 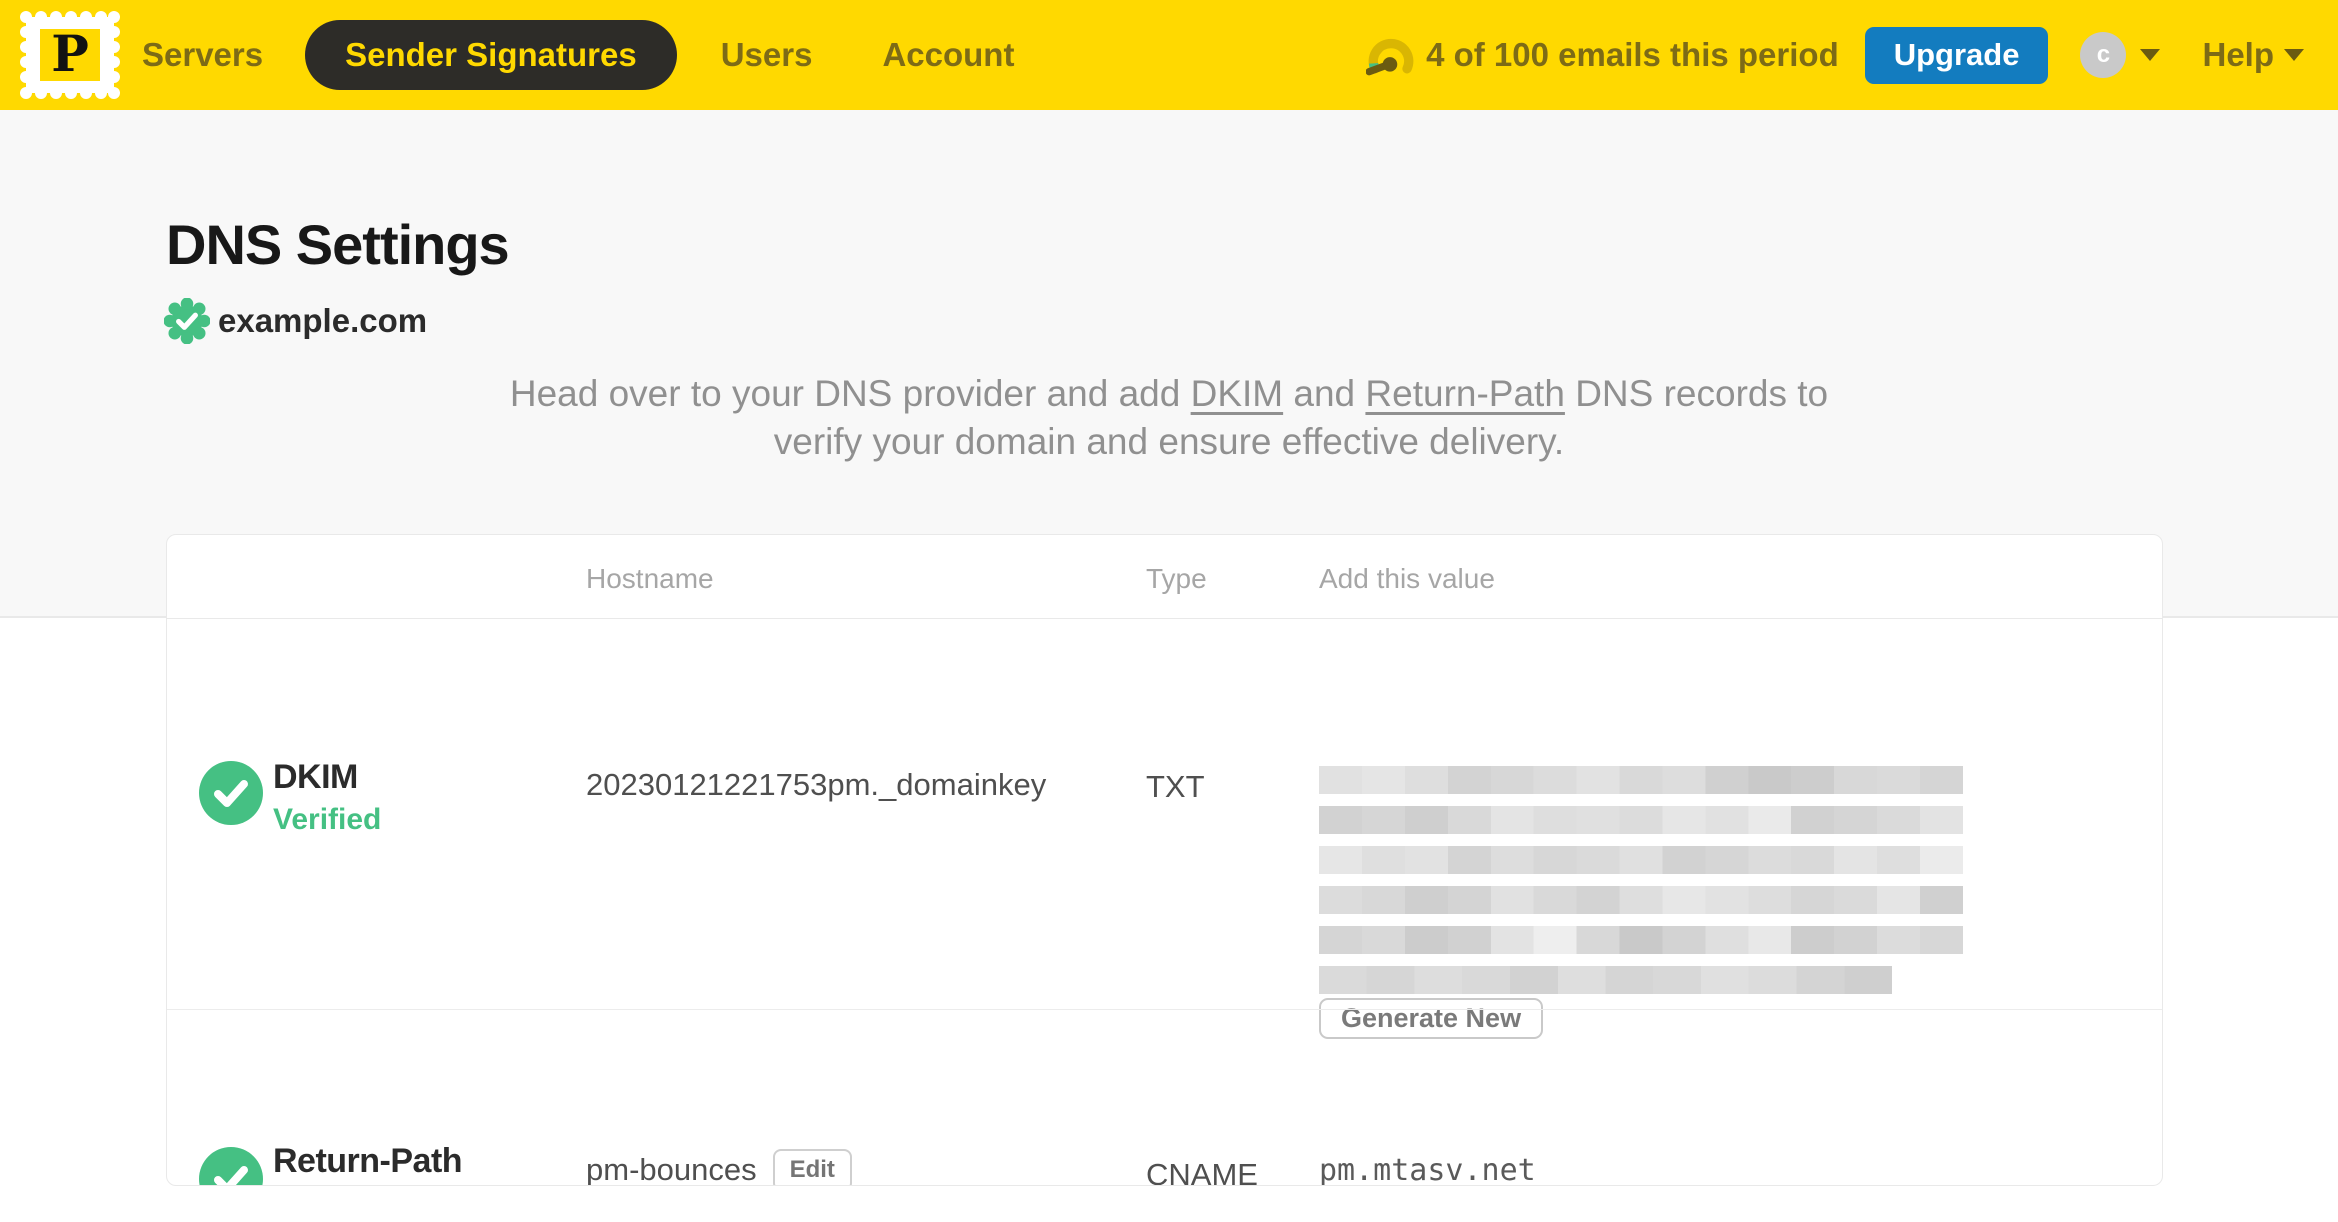 What do you see at coordinates (1175, 786) in the screenshot?
I see `type-cell: TXT` at bounding box center [1175, 786].